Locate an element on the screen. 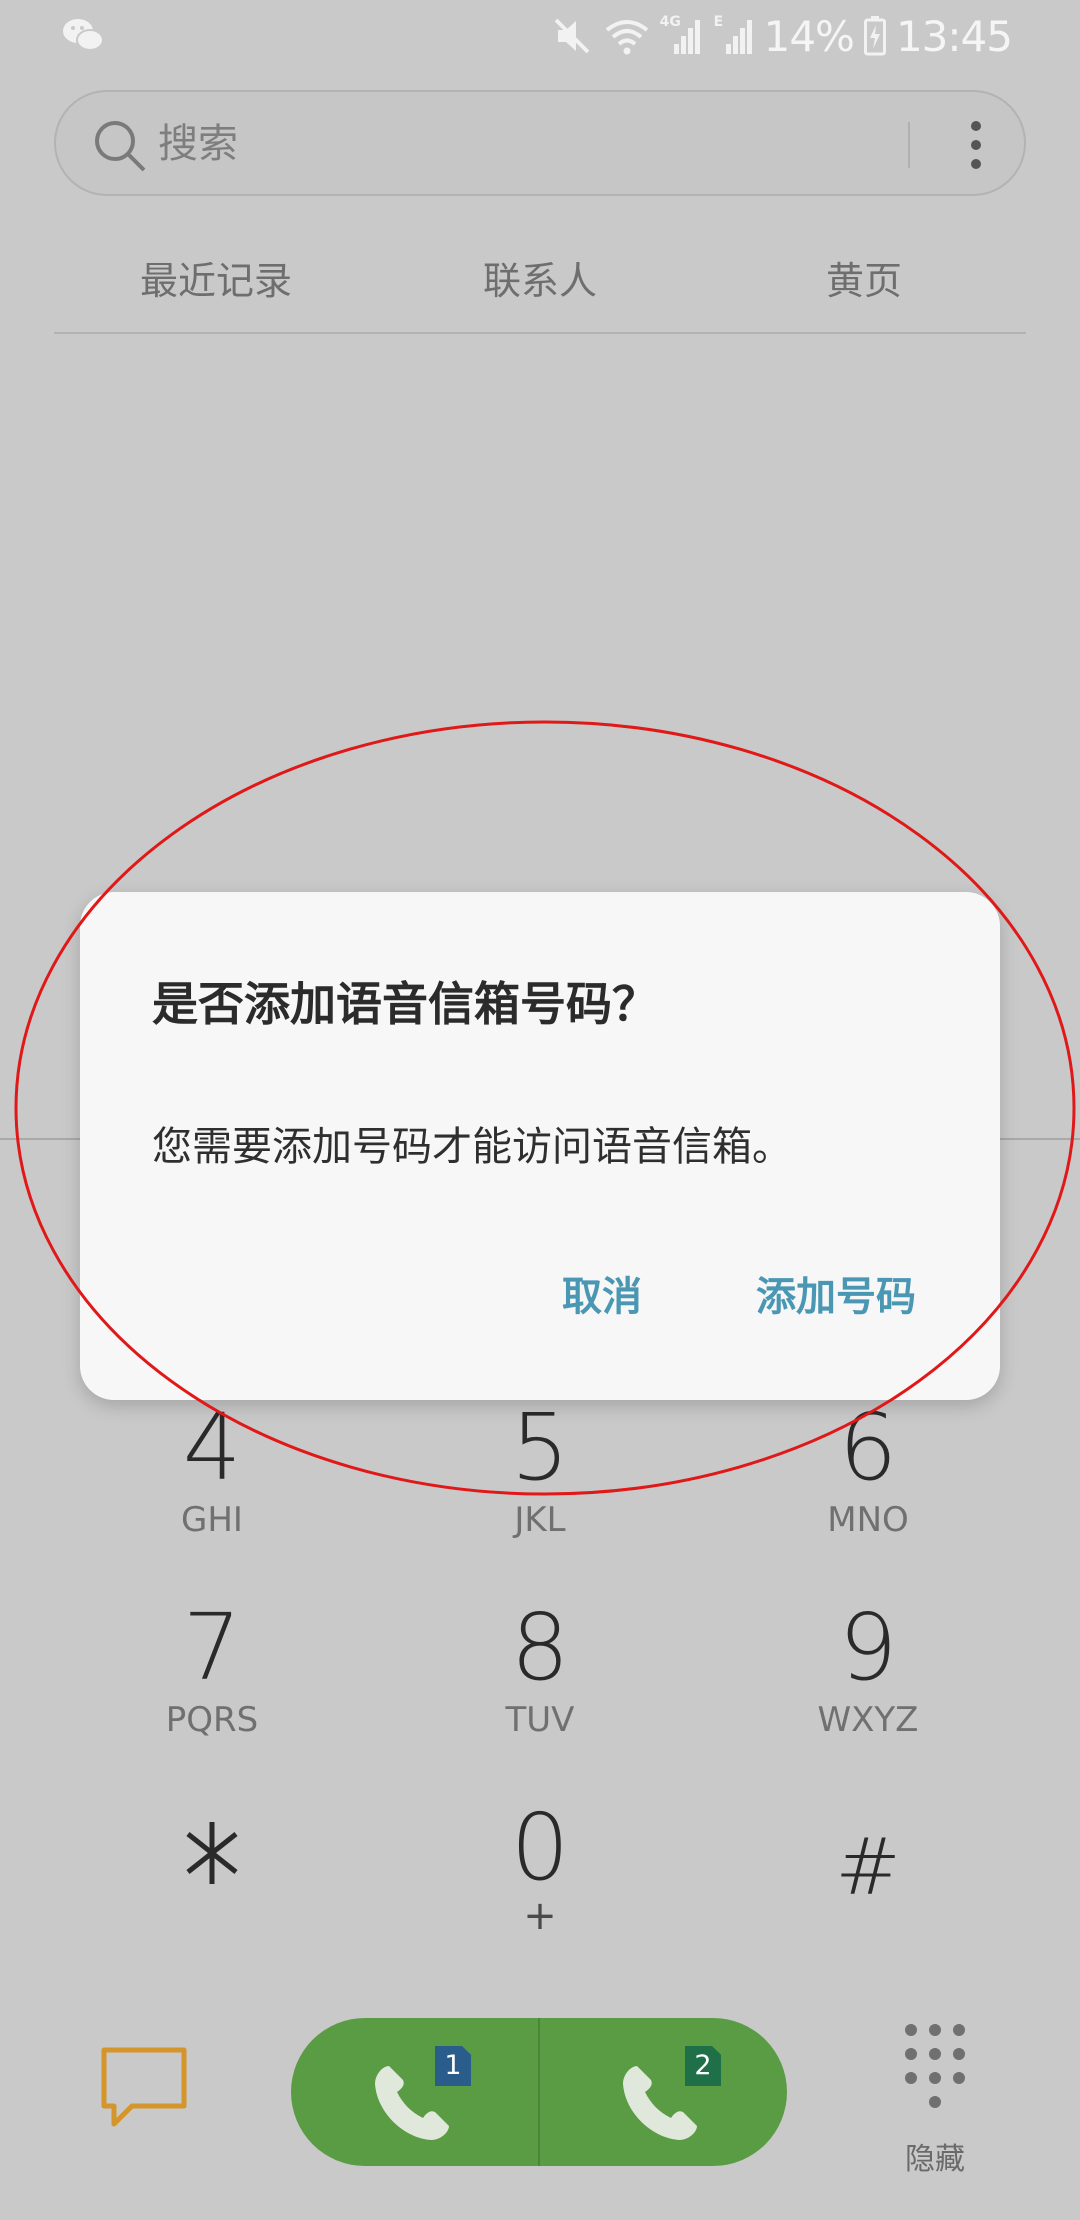 The width and height of the screenshot is (1080, 2220). key-digit: 4 is located at coordinates (212, 1447).